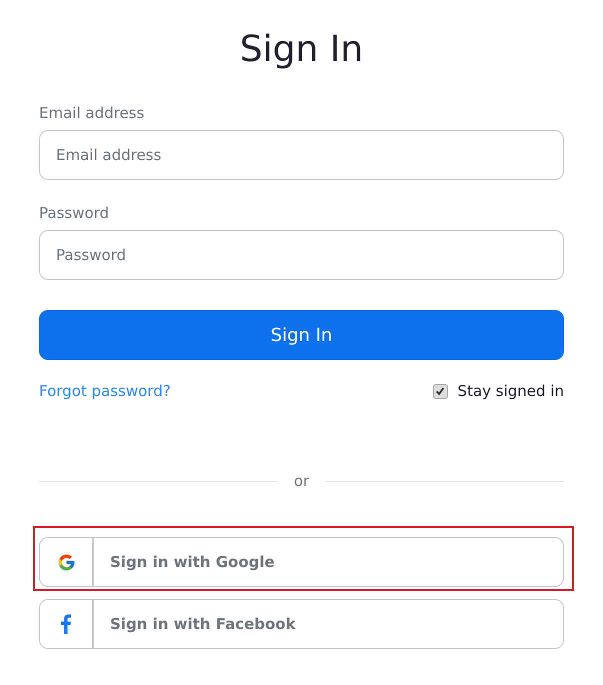  I want to click on input-field: Password, so click(301, 255).